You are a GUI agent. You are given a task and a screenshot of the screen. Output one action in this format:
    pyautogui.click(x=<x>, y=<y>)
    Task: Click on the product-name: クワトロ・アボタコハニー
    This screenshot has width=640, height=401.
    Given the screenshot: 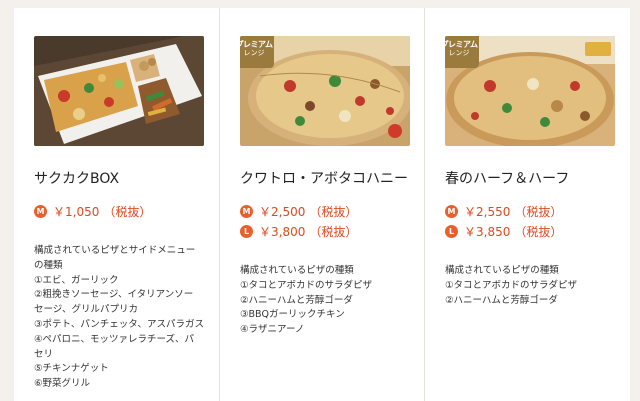 What is the action you would take?
    pyautogui.click(x=324, y=178)
    